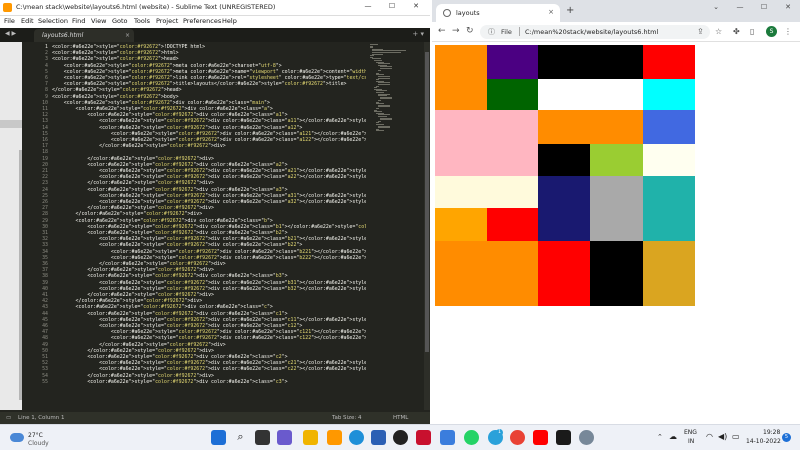 Image resolution: width=800 pixels, height=450 pixels. What do you see at coordinates (486, 143) in the screenshot?
I see `block-b1` at bounding box center [486, 143].